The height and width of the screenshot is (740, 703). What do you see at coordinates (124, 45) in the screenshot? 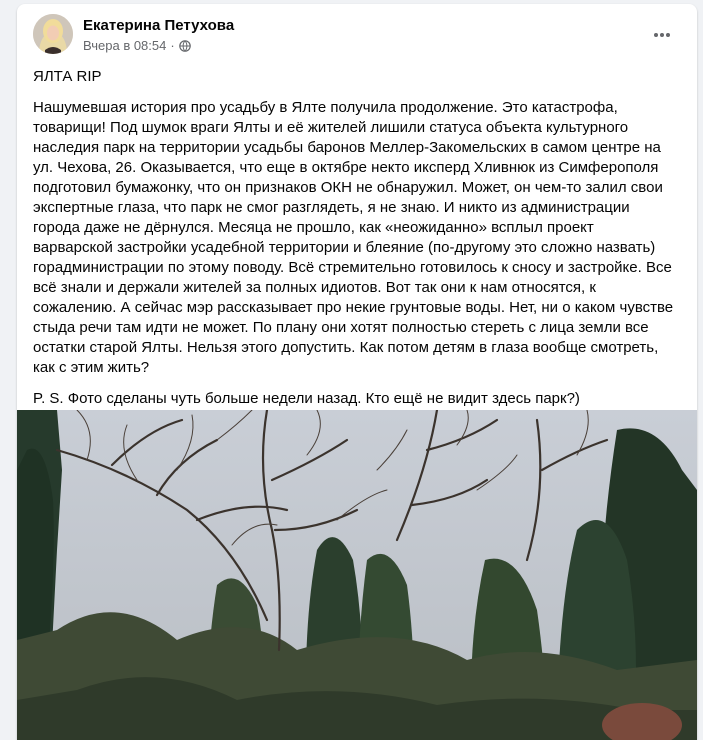
I see `post-timestamp: Вчера в 08:54` at bounding box center [124, 45].